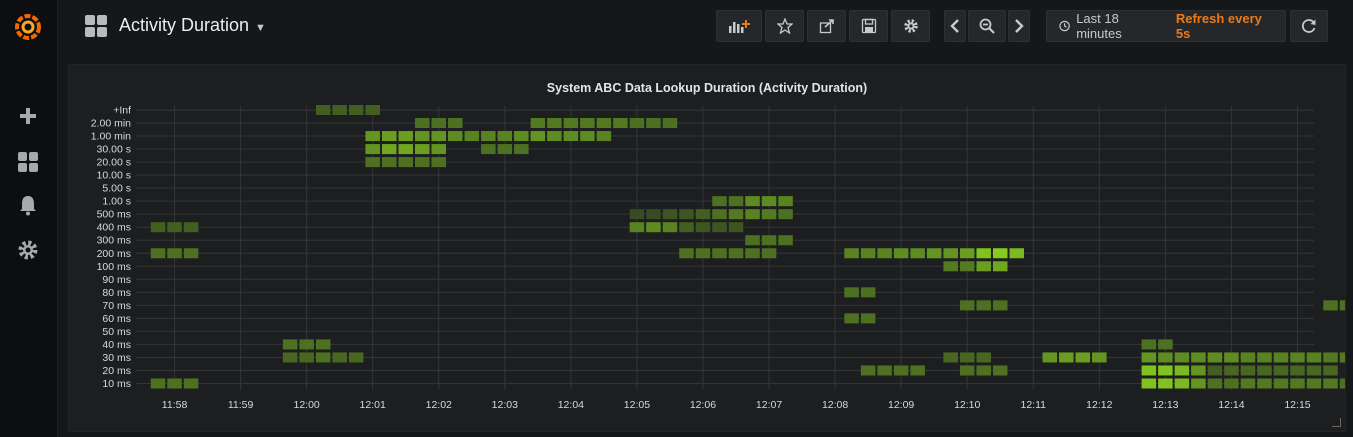 The image size is (1353, 437). I want to click on y-tick-label: 40 ms, so click(116, 345).